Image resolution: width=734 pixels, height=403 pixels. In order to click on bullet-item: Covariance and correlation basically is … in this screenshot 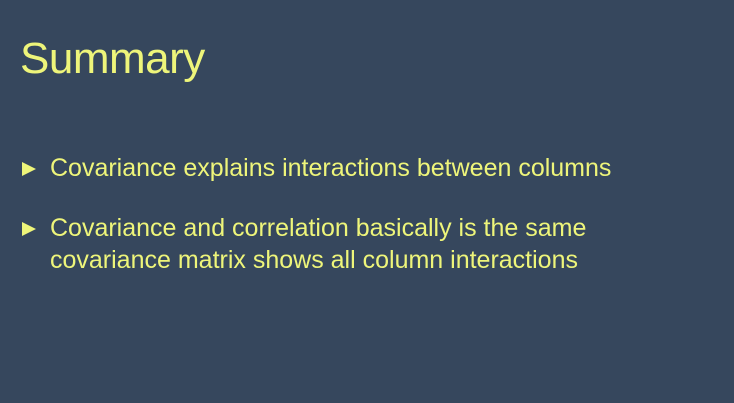, I will do `click(367, 244)`.